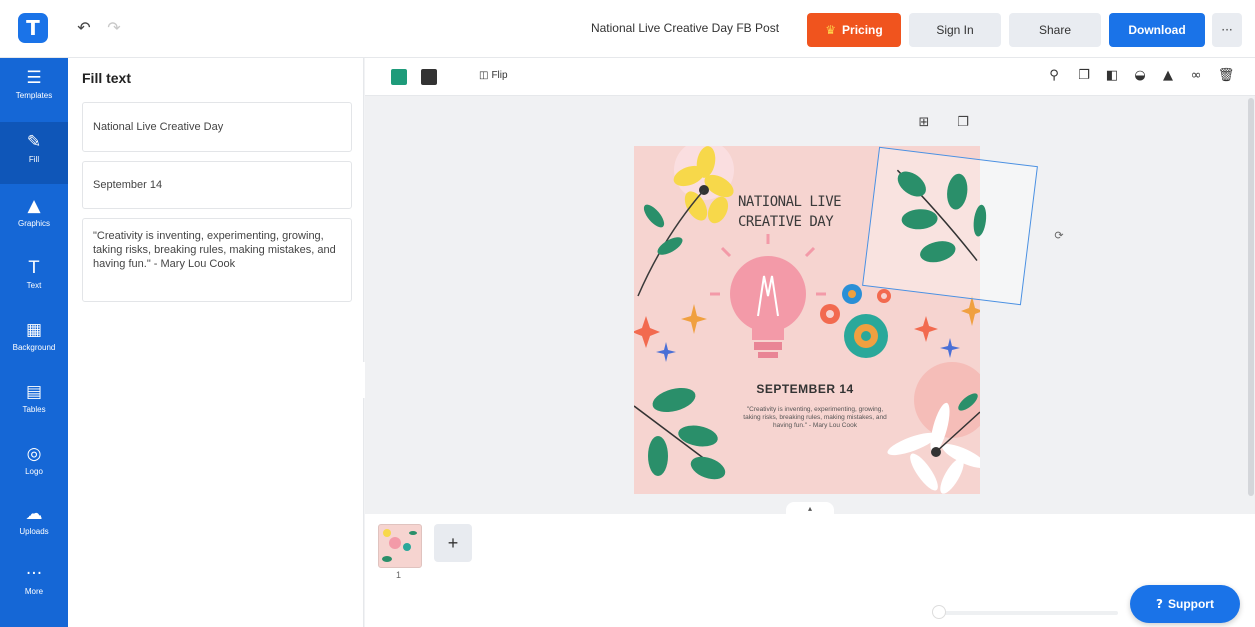 The image size is (1255, 627). Describe the element at coordinates (484, 75) in the screenshot. I see `flip-icon: ◫` at that location.